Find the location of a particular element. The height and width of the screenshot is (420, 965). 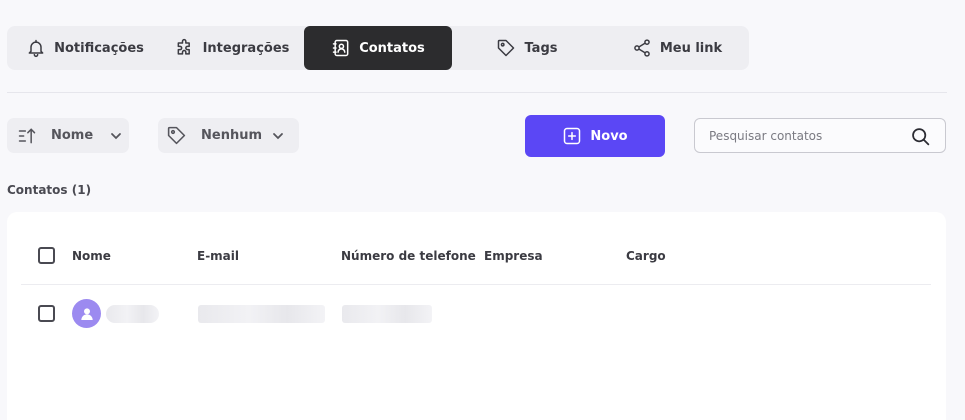

tab-label: Notificações is located at coordinates (99, 48).